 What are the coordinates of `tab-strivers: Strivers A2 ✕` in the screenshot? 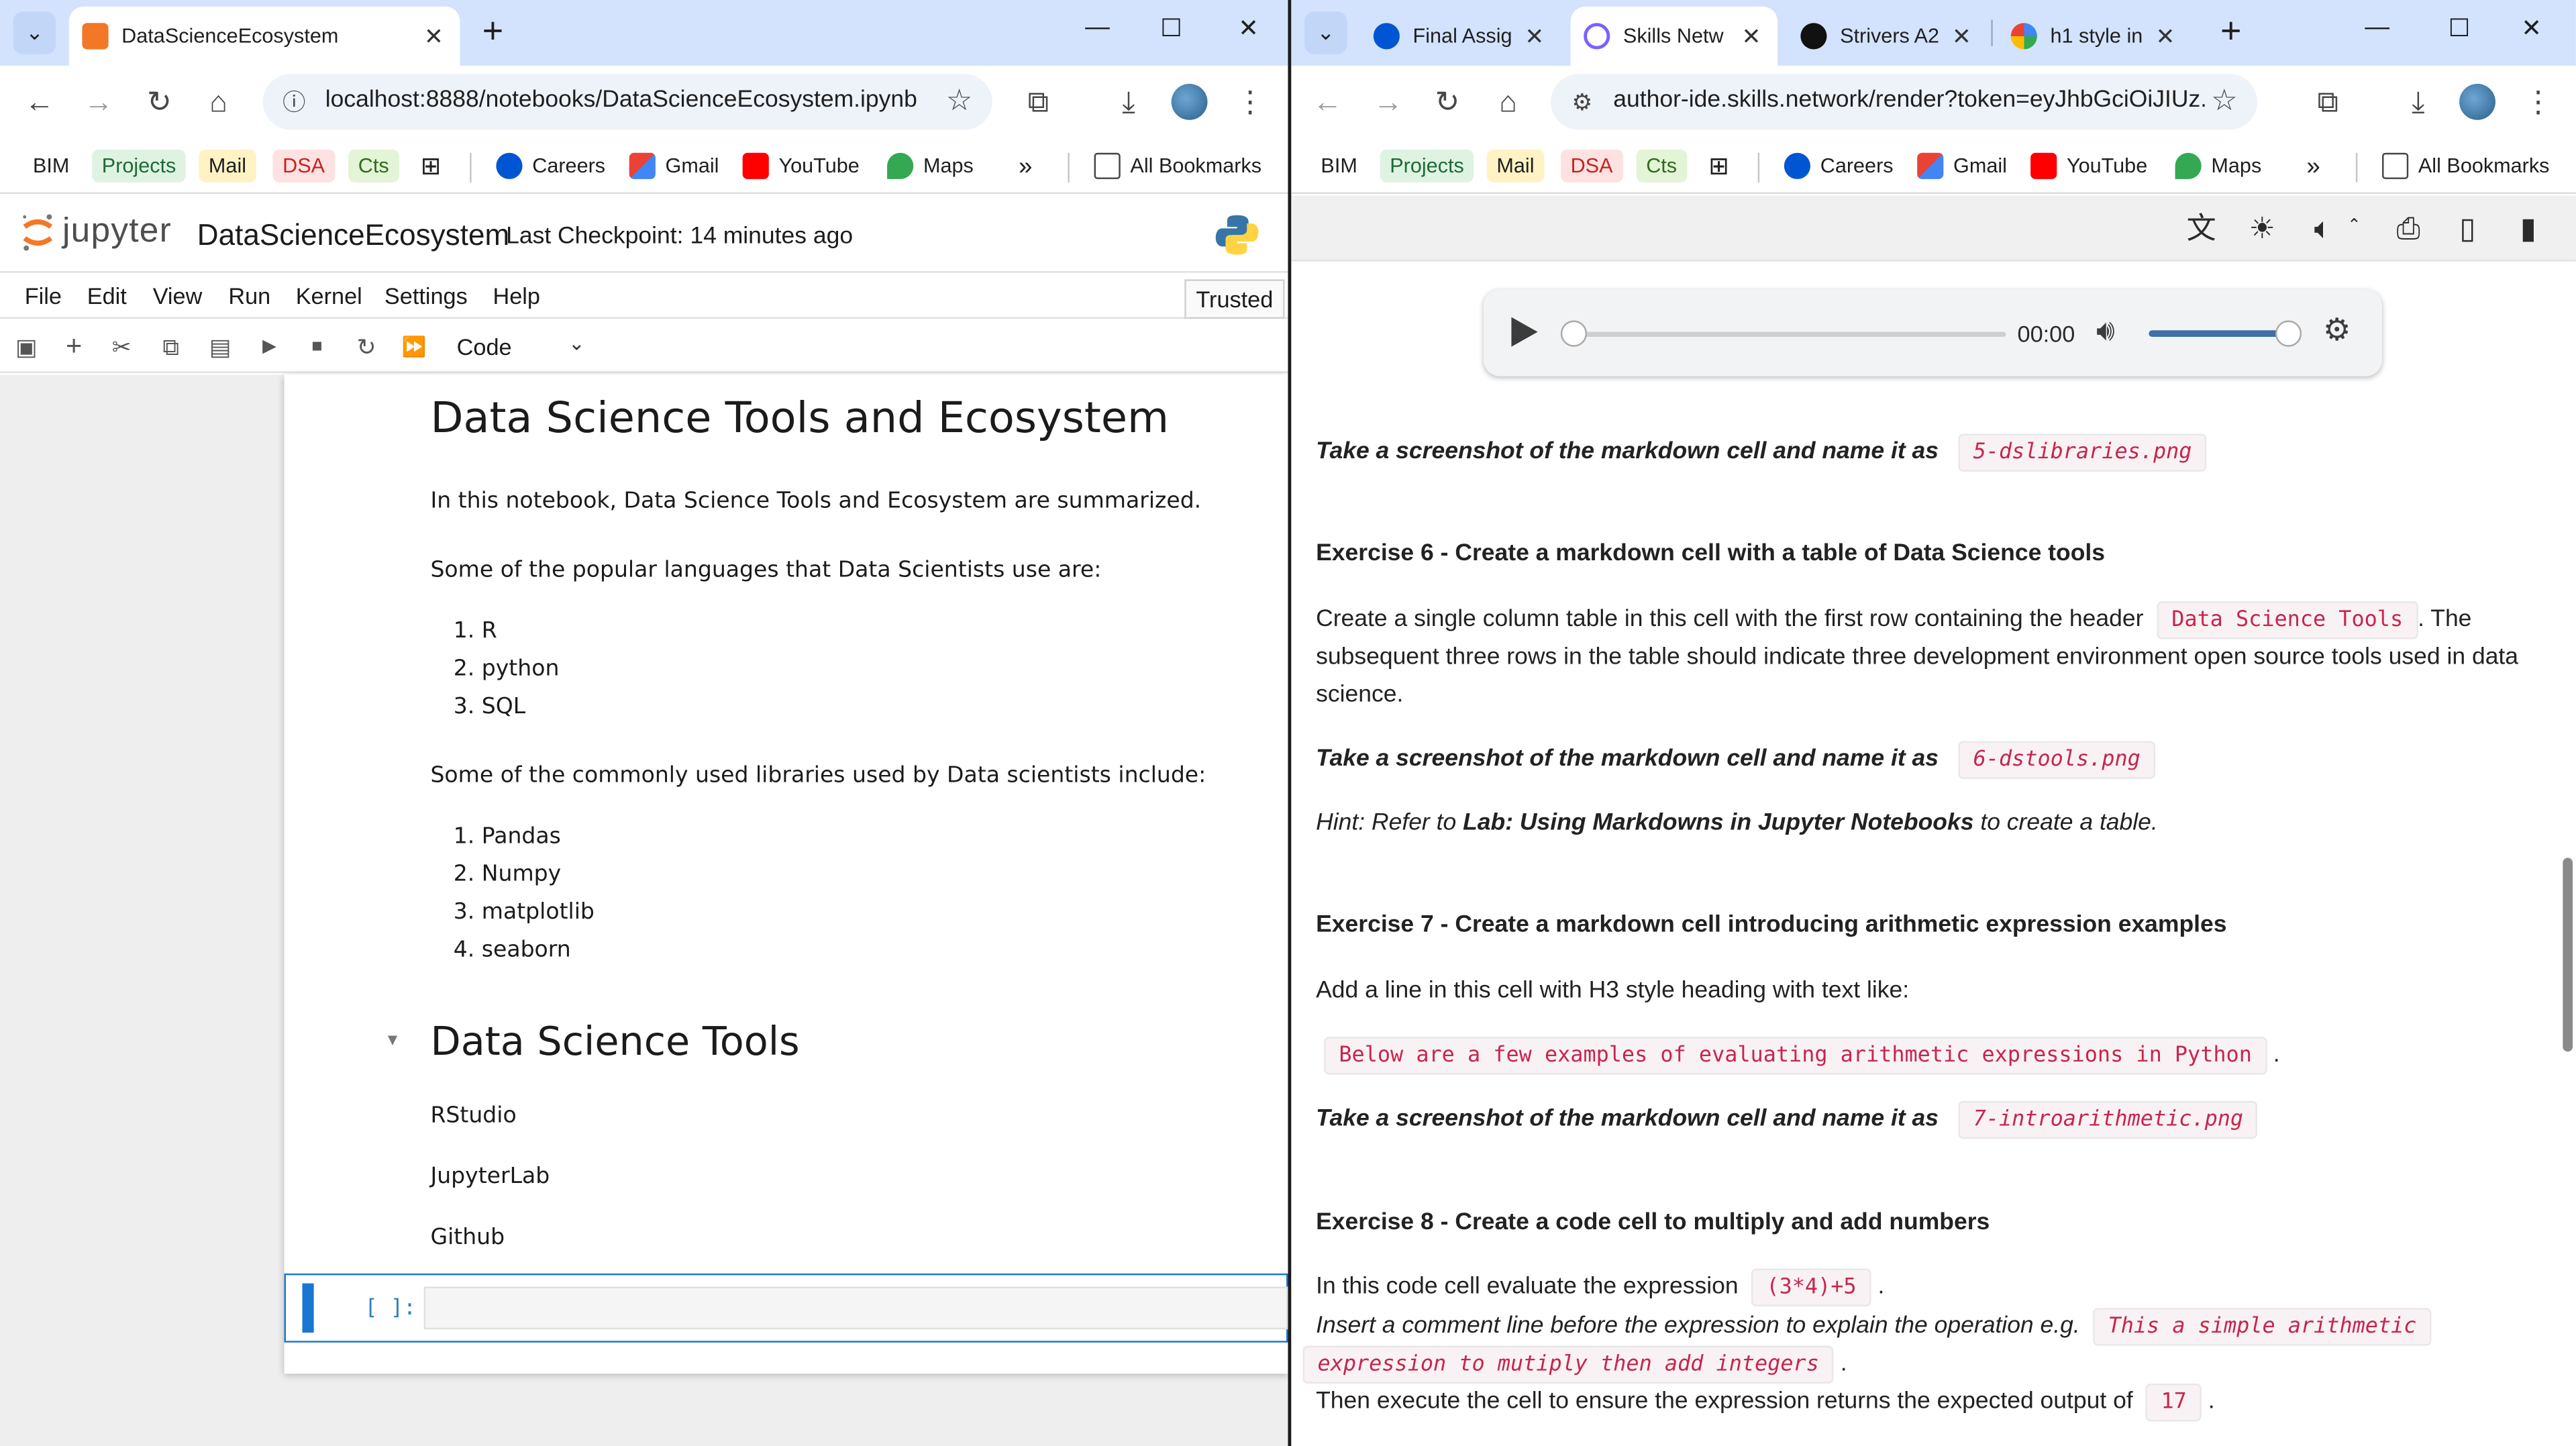 It's located at (1888, 36).